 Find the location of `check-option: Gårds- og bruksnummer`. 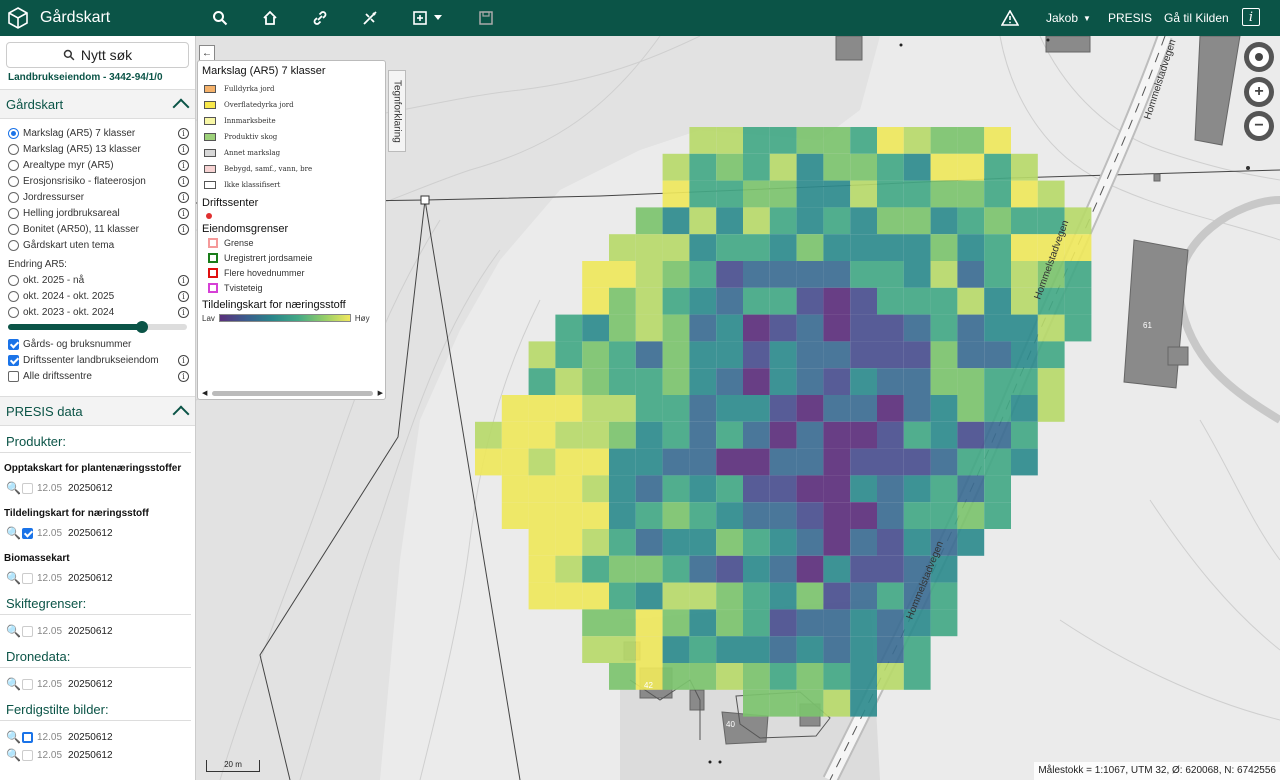

check-option: Gårds- og bruksnummer is located at coordinates (97, 344).